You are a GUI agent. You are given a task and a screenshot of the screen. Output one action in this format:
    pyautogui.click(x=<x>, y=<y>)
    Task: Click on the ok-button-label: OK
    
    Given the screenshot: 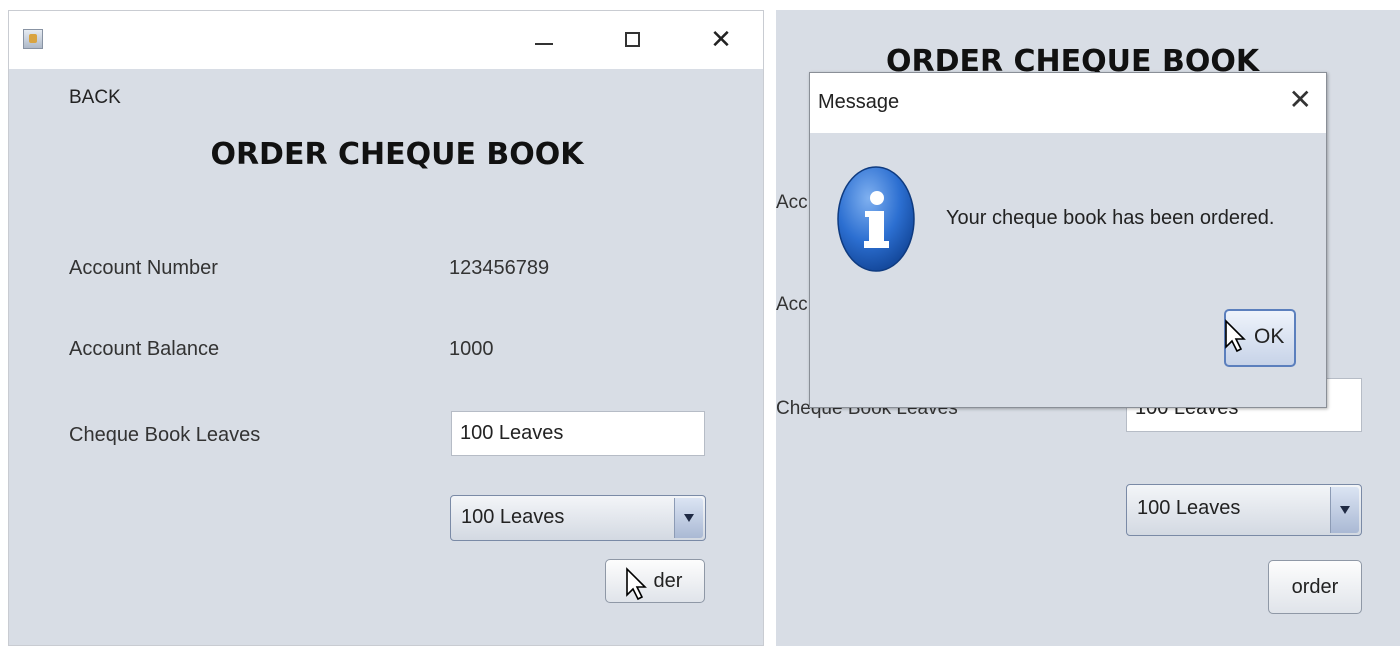 What is the action you would take?
    pyautogui.click(x=1269, y=336)
    